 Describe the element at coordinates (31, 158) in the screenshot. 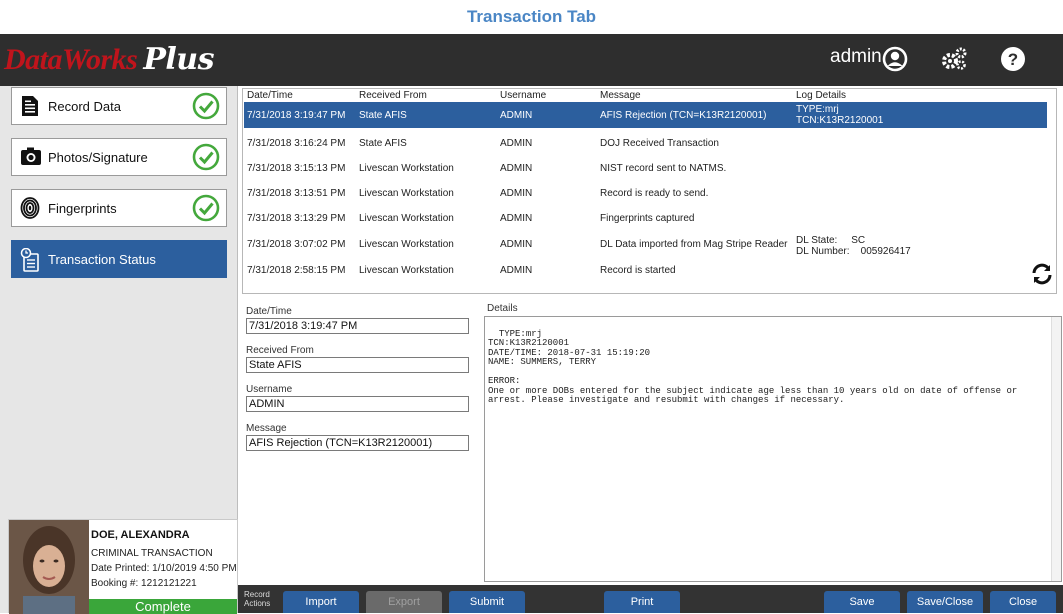

I see `camera-icon` at that location.